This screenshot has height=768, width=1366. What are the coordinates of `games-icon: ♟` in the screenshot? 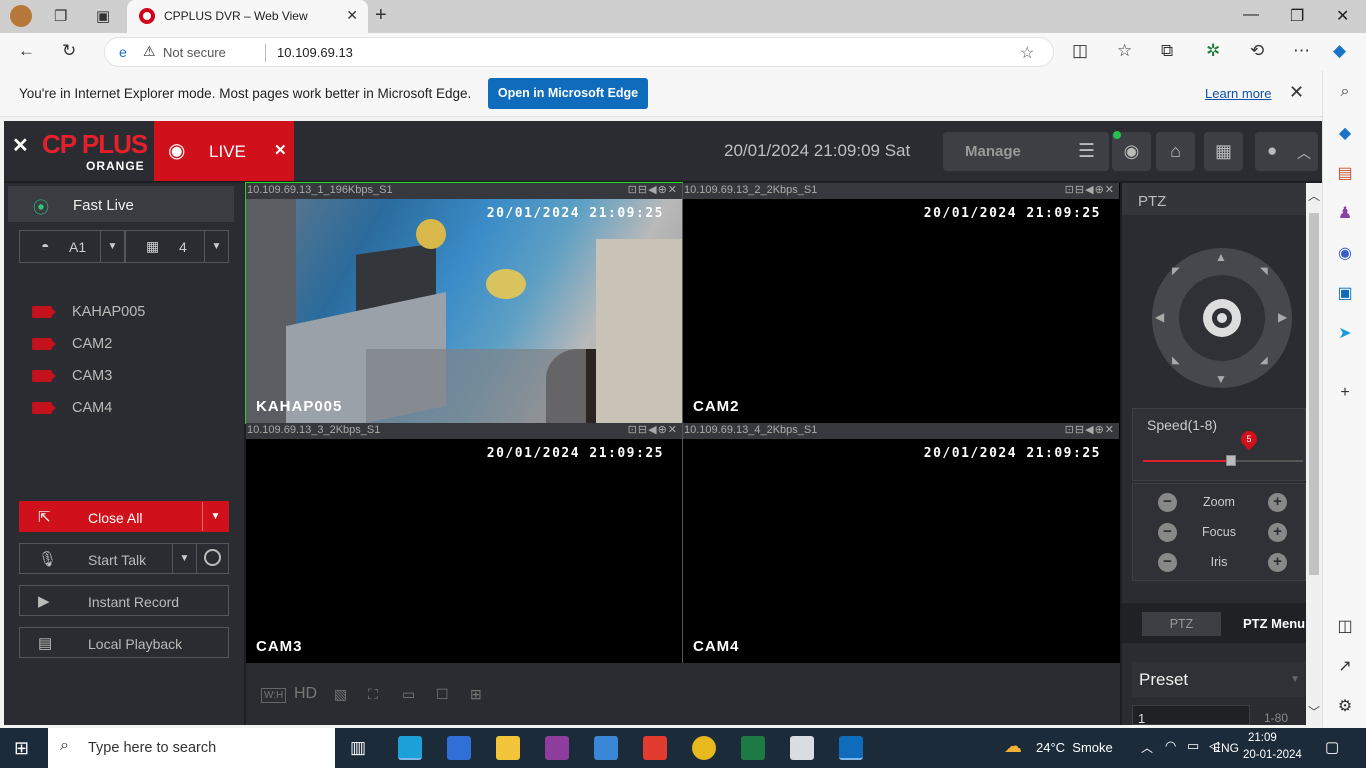 It's located at (1345, 213).